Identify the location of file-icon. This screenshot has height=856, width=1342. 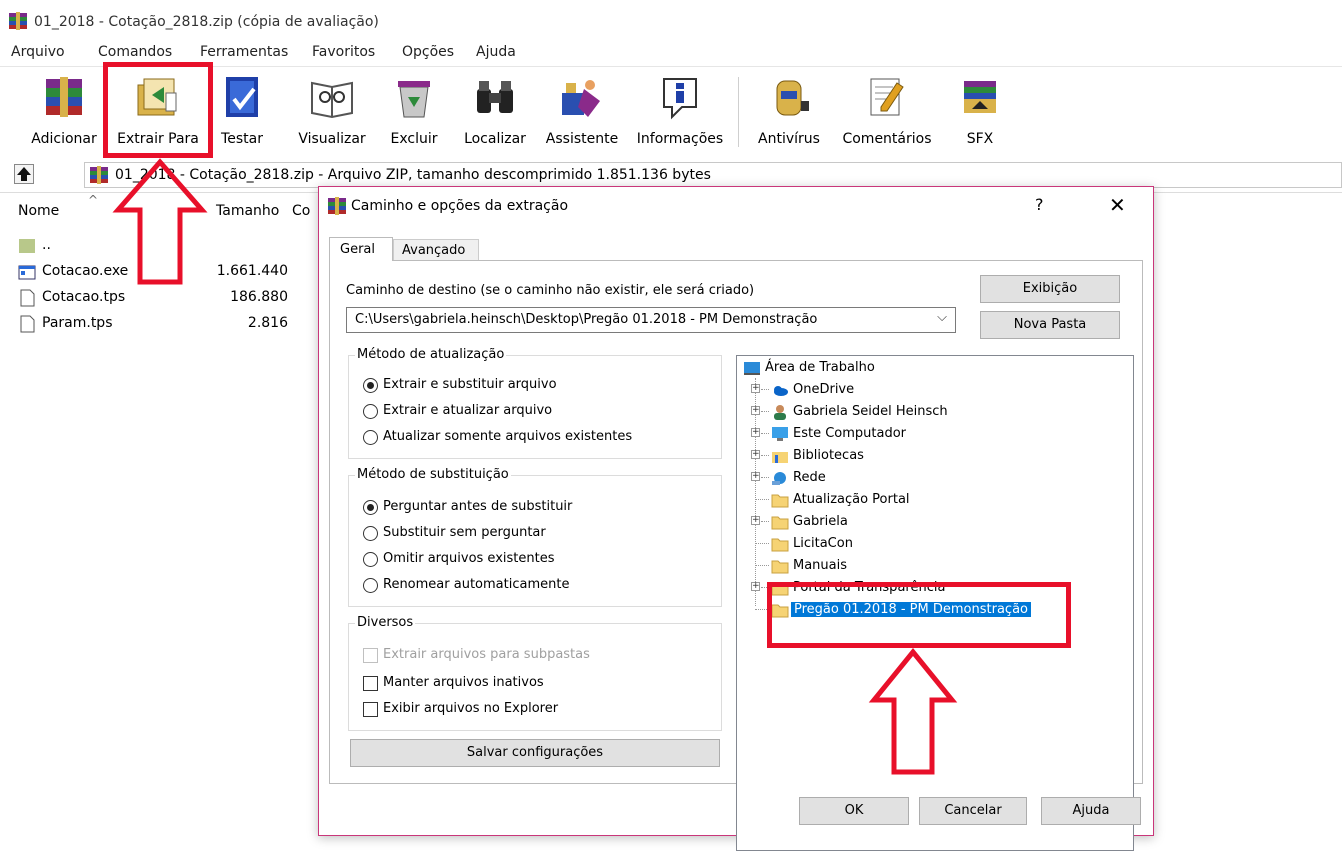
(27, 324).